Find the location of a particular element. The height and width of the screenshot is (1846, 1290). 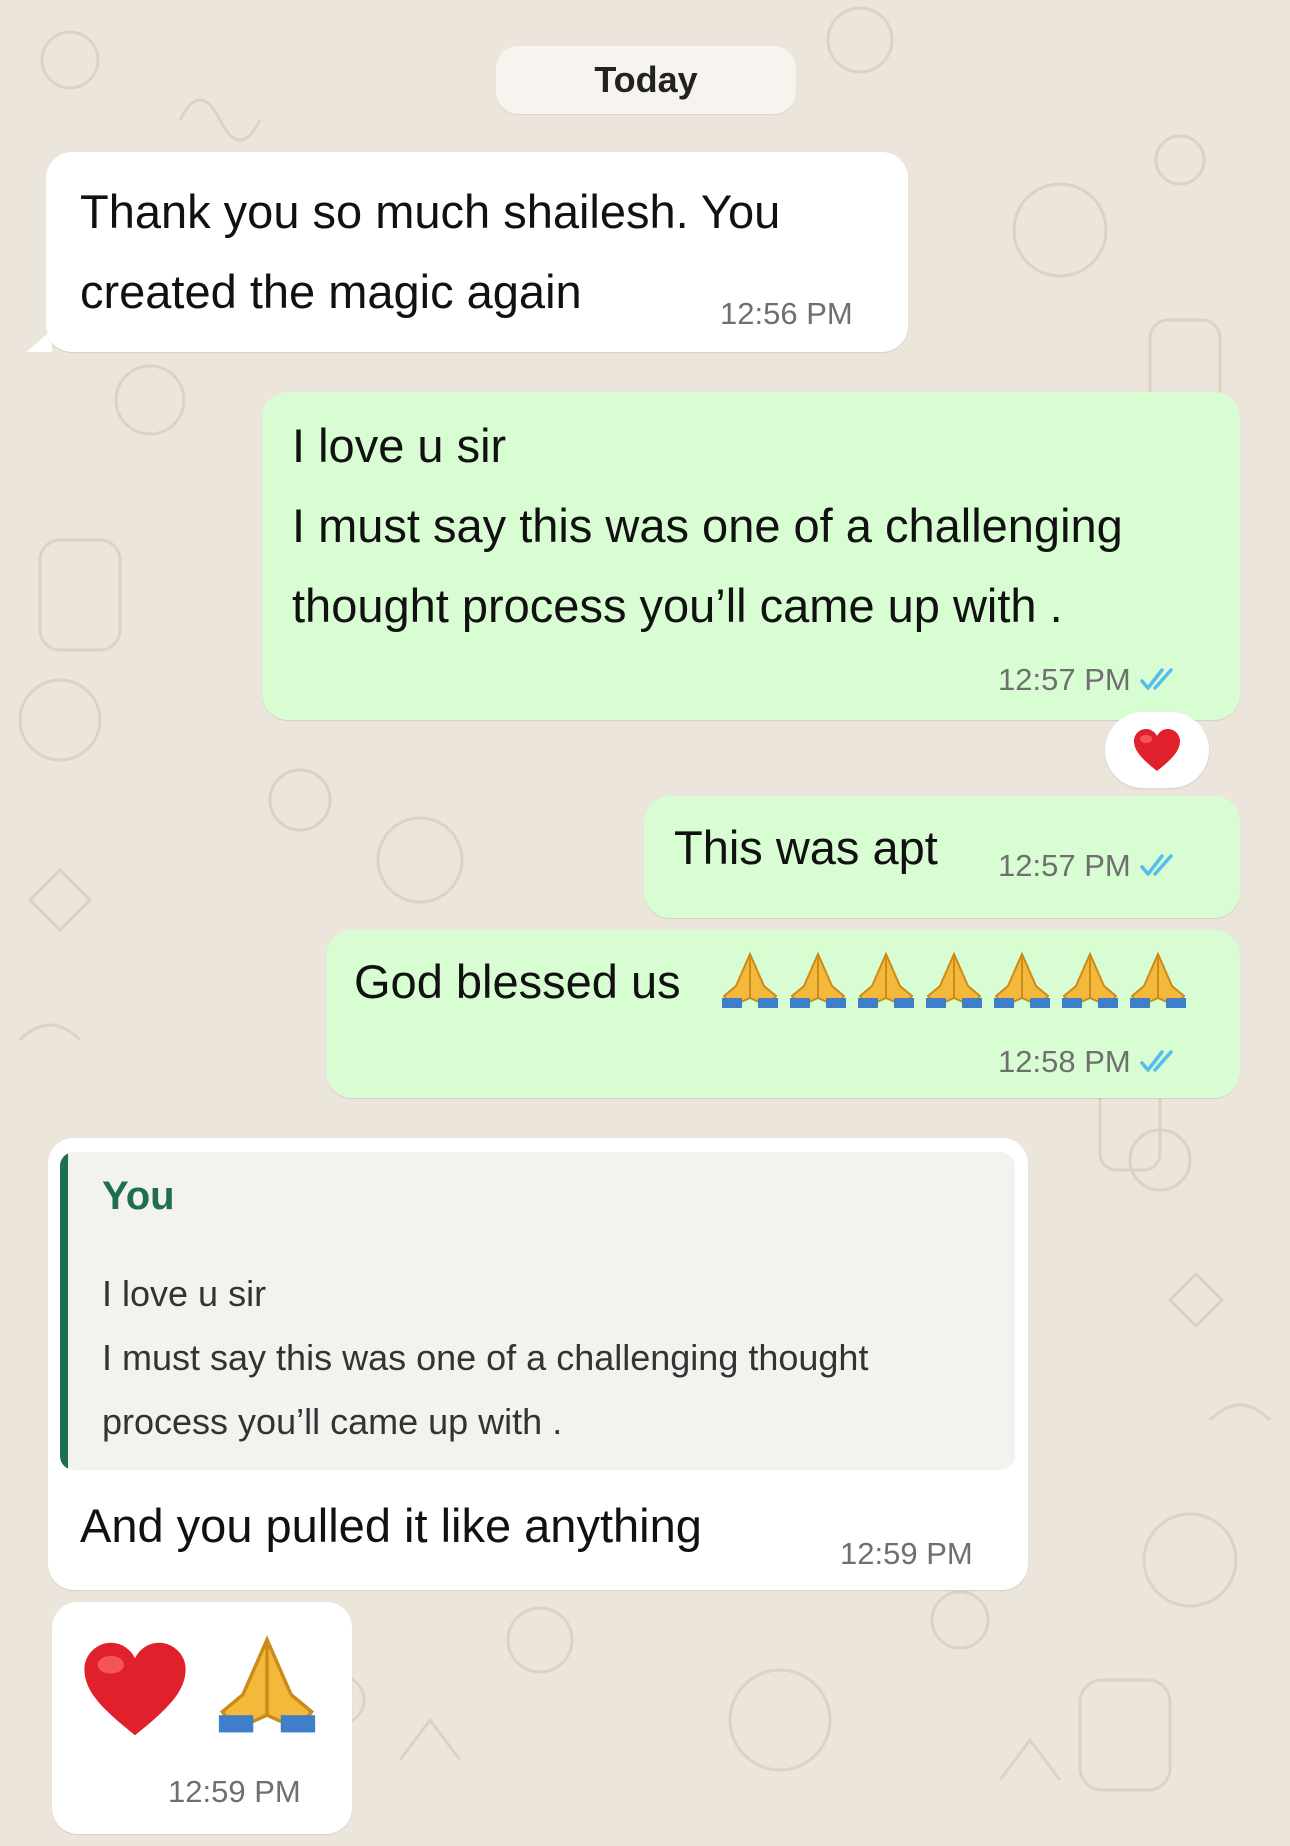

message-text: And you pulled it like anything is located at coordinates (391, 1525).